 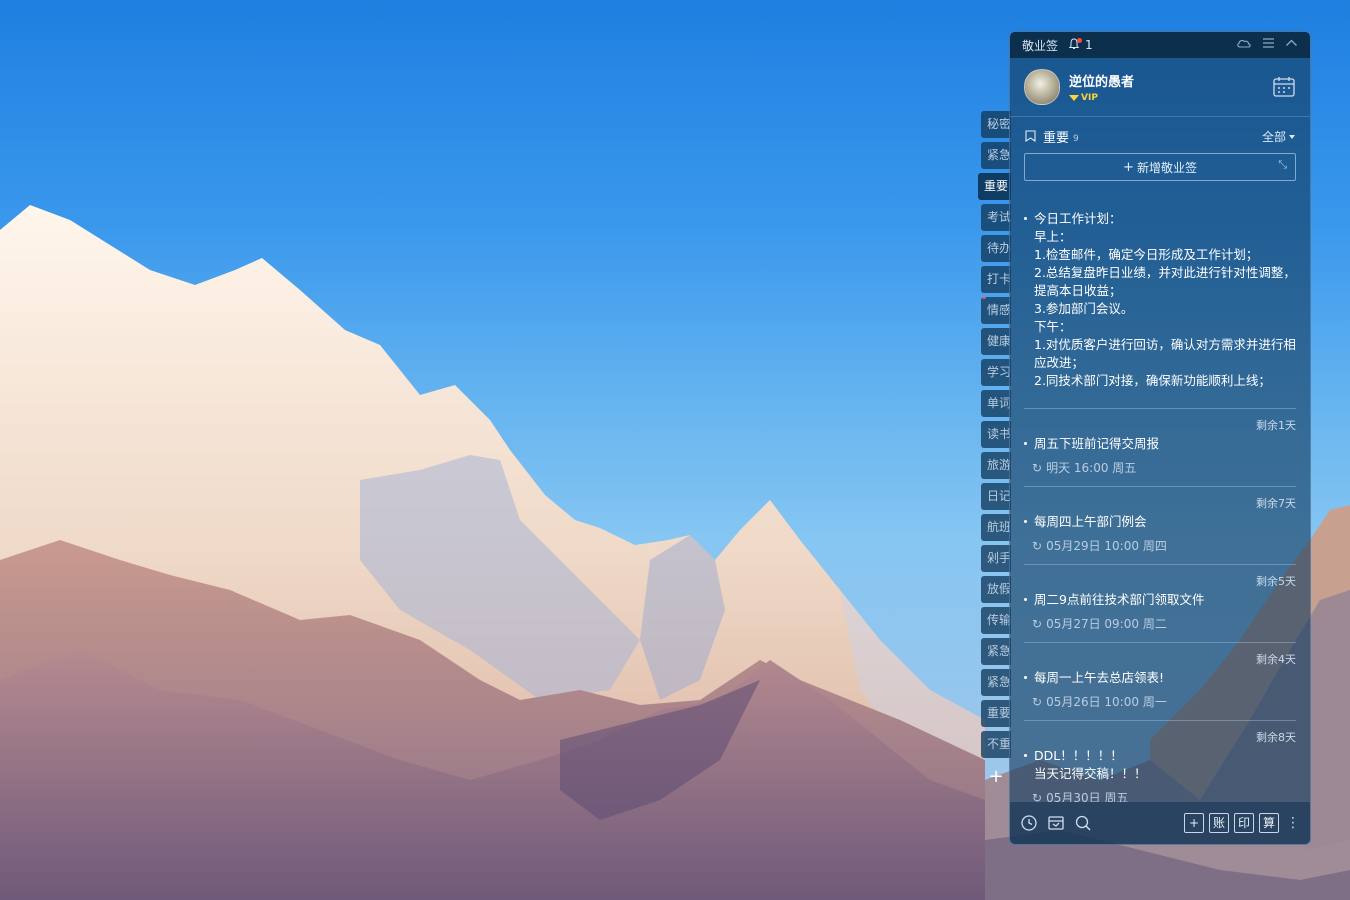 I want to click on note-line: 3.参加部门会议。, so click(x=1084, y=308).